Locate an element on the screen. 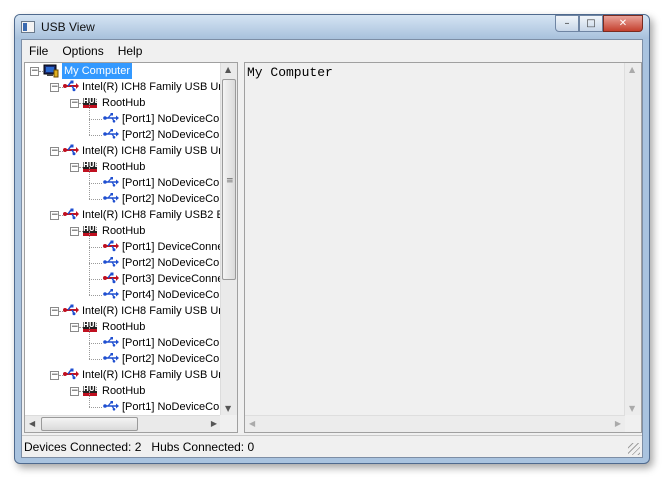 Image resolution: width=666 pixels, height=478 pixels. minimize-button: – is located at coordinates (567, 23).